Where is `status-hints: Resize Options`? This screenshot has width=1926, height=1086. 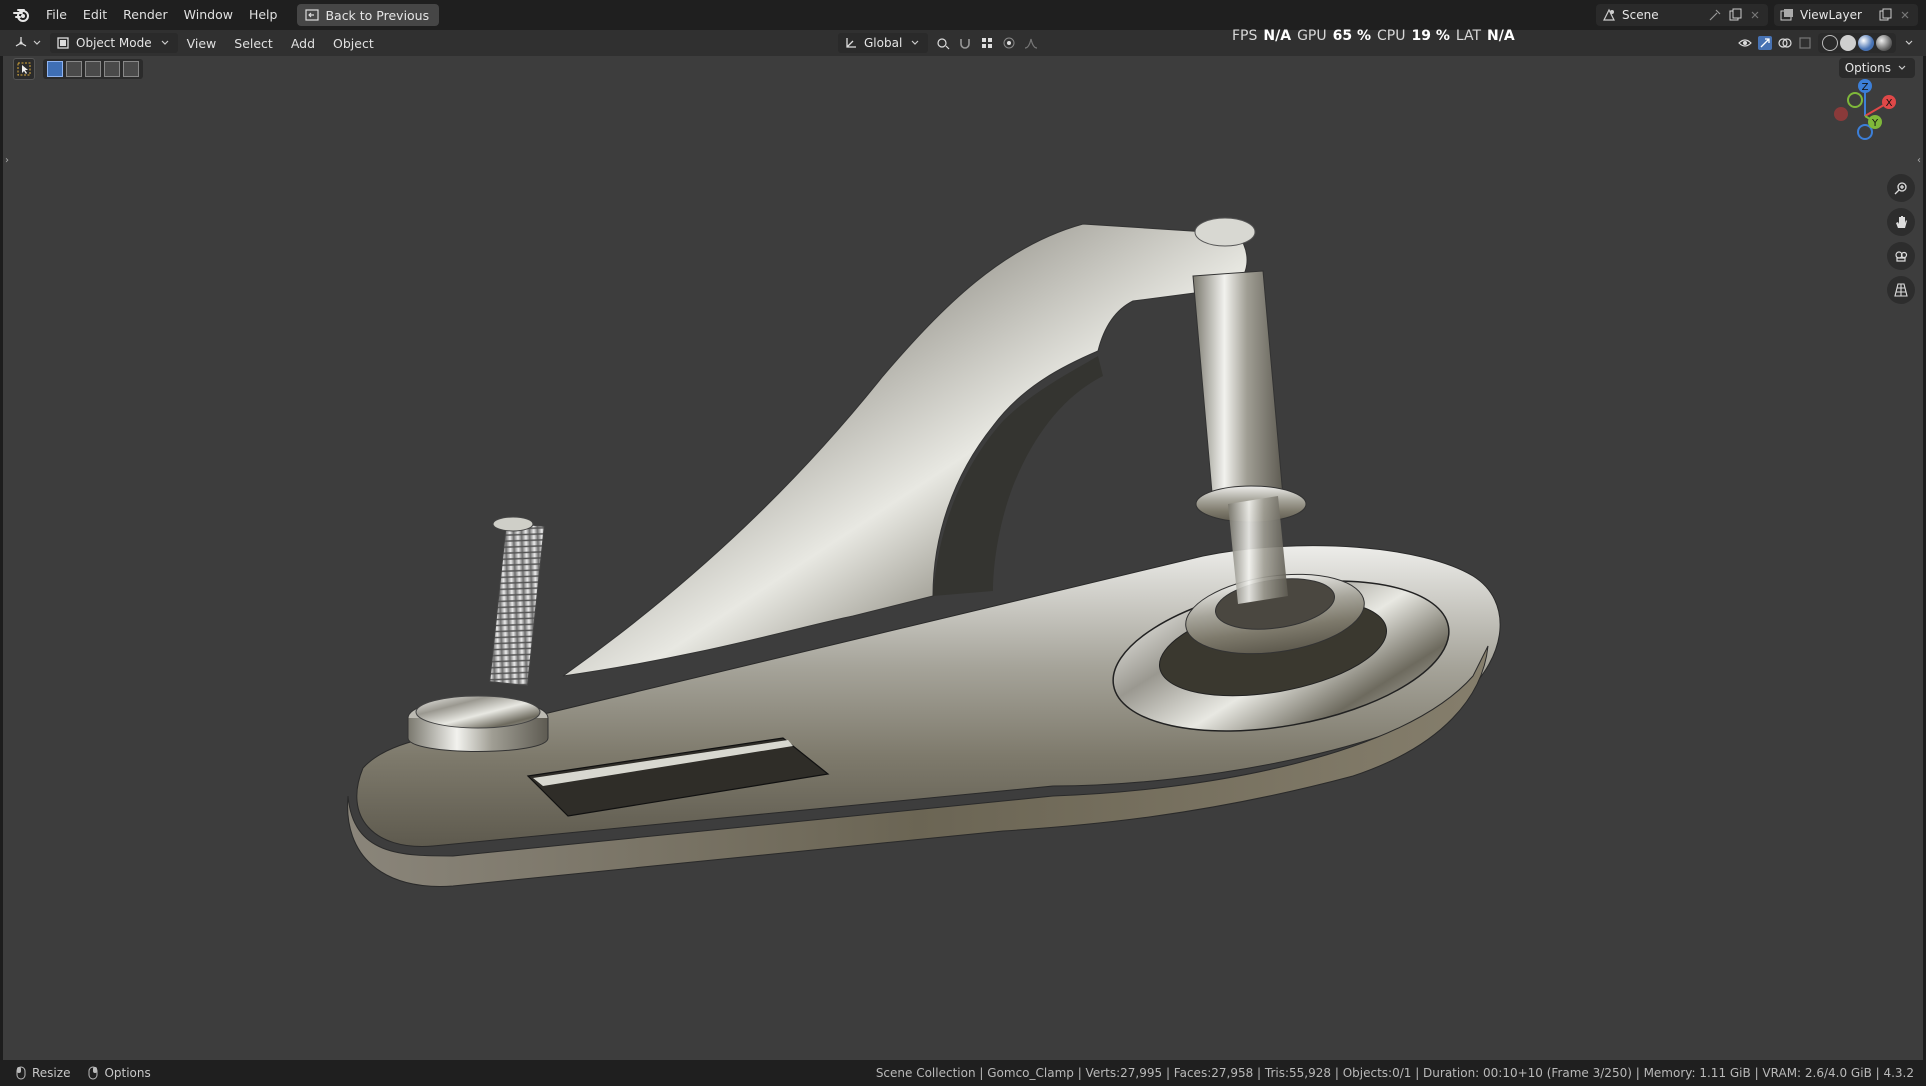
status-hints: Resize Options is located at coordinates (82, 1073).